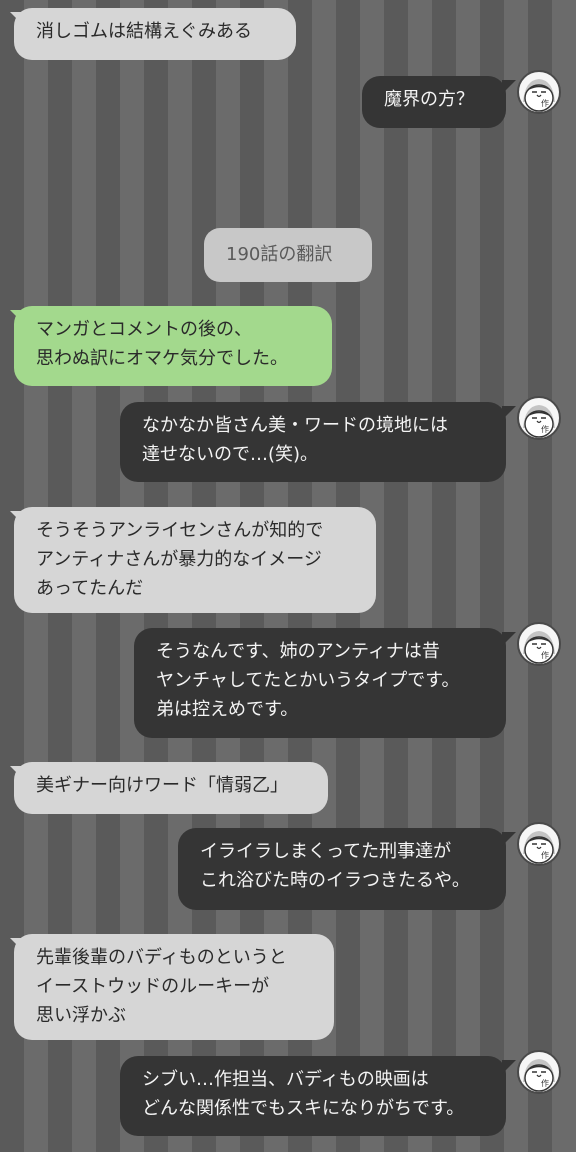 The height and width of the screenshot is (1152, 576). Describe the element at coordinates (171, 788) in the screenshot. I see `chat-bubble-received: 美ギナー向けワード「情弱乙」` at that location.